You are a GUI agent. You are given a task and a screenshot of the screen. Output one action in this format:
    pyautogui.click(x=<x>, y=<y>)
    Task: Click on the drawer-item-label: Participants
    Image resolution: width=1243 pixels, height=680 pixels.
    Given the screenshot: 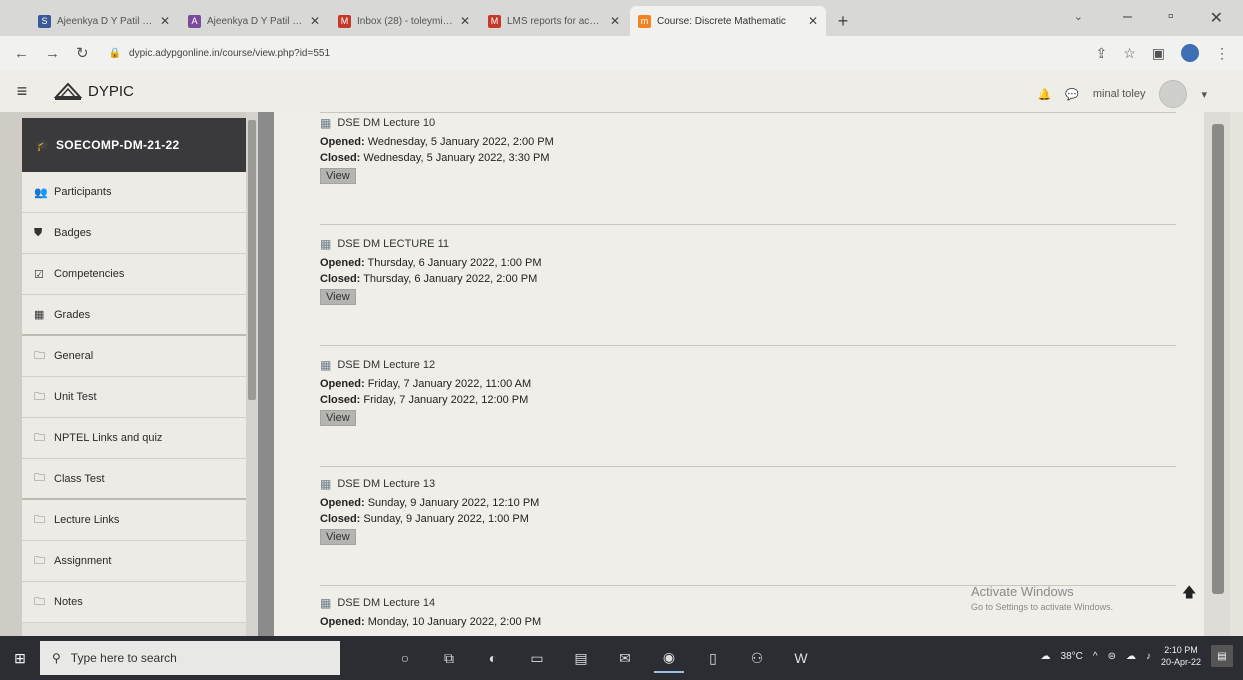 What is the action you would take?
    pyautogui.click(x=83, y=192)
    